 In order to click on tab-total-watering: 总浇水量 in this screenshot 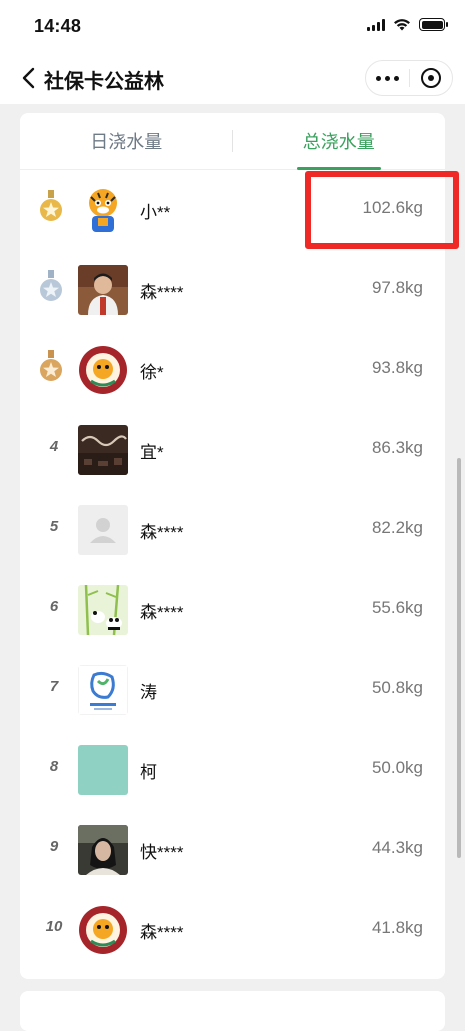, I will do `click(339, 141)`.